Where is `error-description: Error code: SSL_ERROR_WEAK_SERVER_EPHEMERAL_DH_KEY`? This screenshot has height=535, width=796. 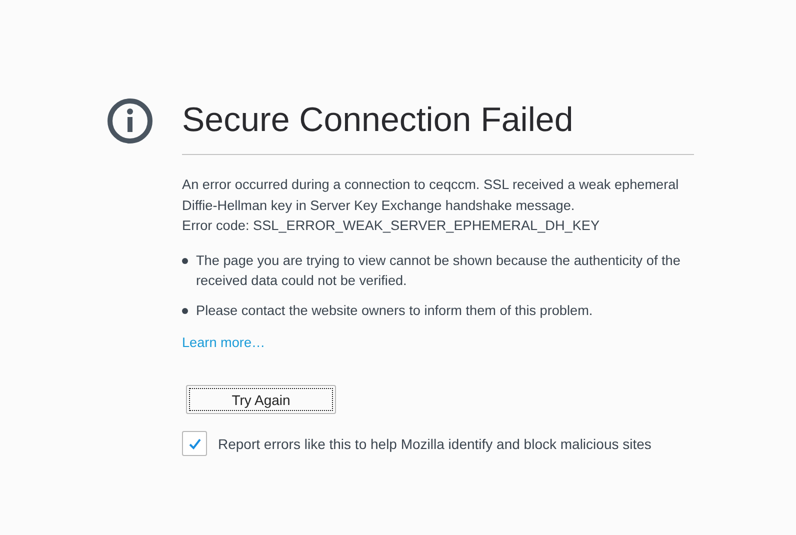 error-description: Error code: SSL_ERROR_WEAK_SERVER_EPHEMERAL_DH_KEY is located at coordinates (391, 226).